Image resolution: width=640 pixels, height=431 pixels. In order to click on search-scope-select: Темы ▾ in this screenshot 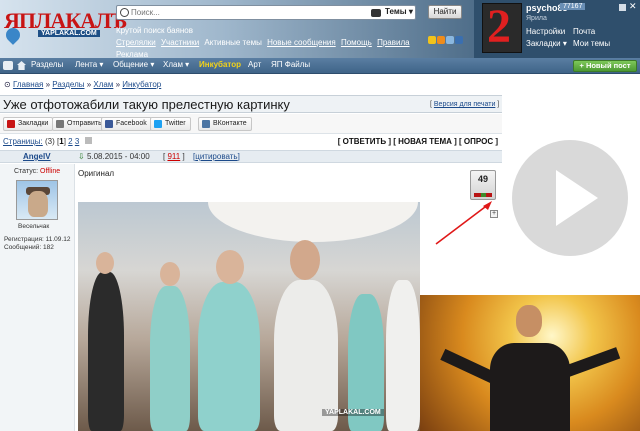, I will do `click(399, 11)`.